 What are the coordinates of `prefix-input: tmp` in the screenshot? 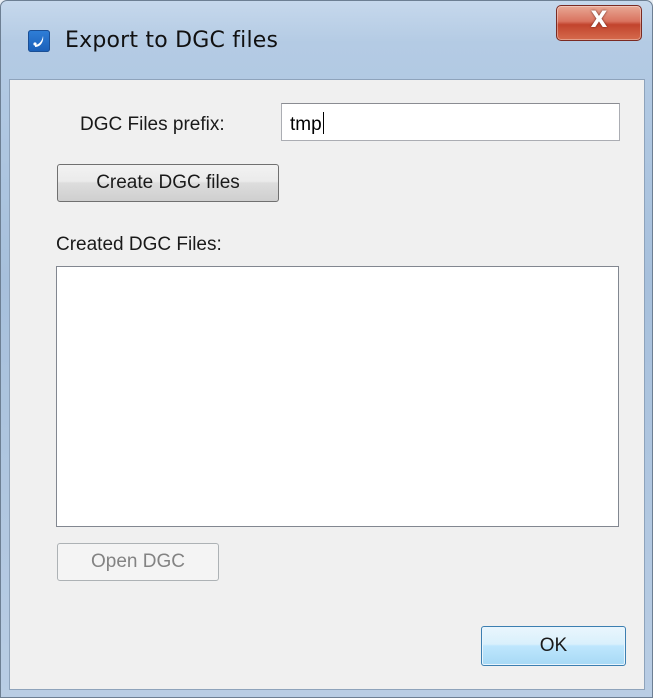 It's located at (450, 122).